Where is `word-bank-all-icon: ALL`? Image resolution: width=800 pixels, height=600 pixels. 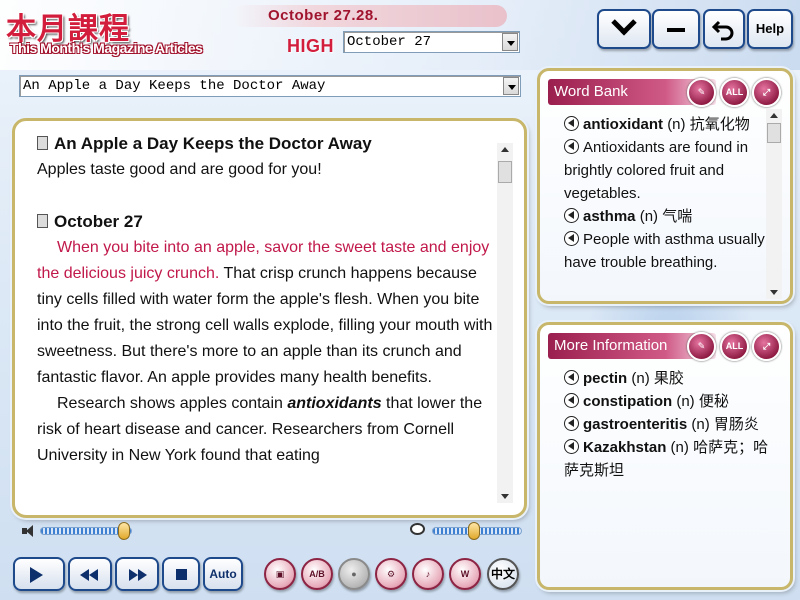
word-bank-all-icon: ALL is located at coordinates (734, 92).